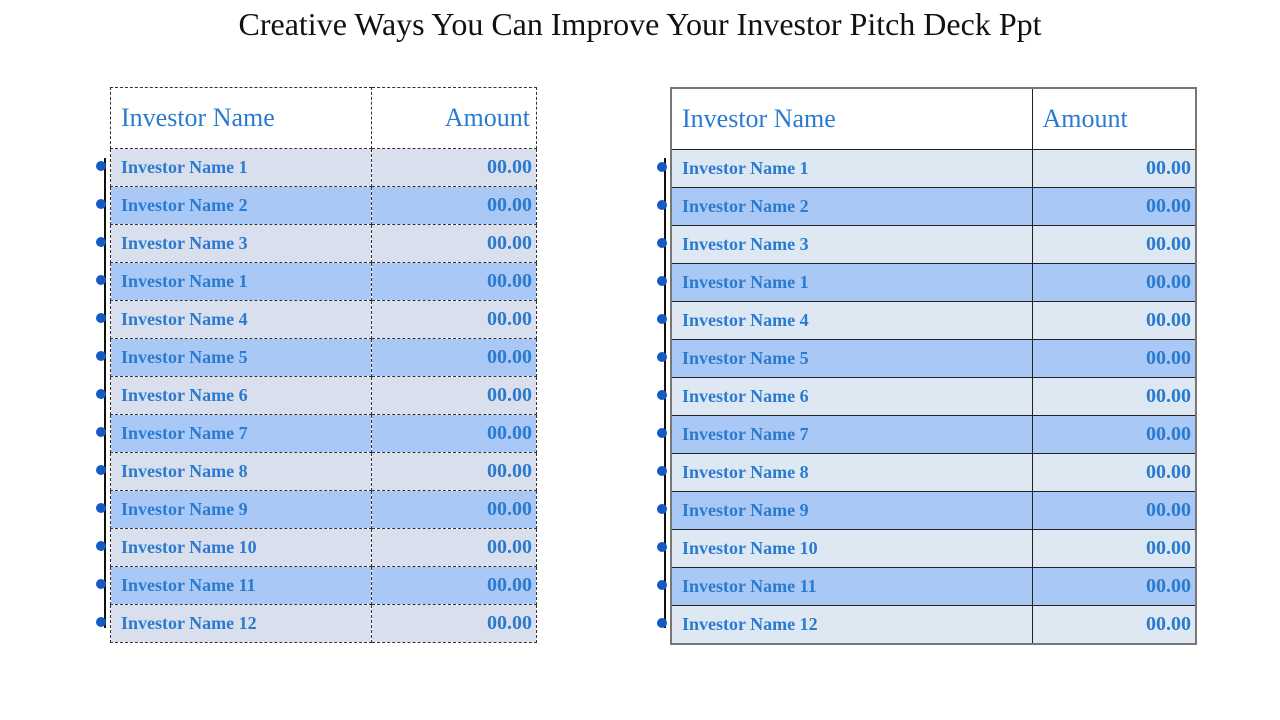 The height and width of the screenshot is (720, 1280). I want to click on investor-name-cell: Investor Name 3, so click(234, 243).